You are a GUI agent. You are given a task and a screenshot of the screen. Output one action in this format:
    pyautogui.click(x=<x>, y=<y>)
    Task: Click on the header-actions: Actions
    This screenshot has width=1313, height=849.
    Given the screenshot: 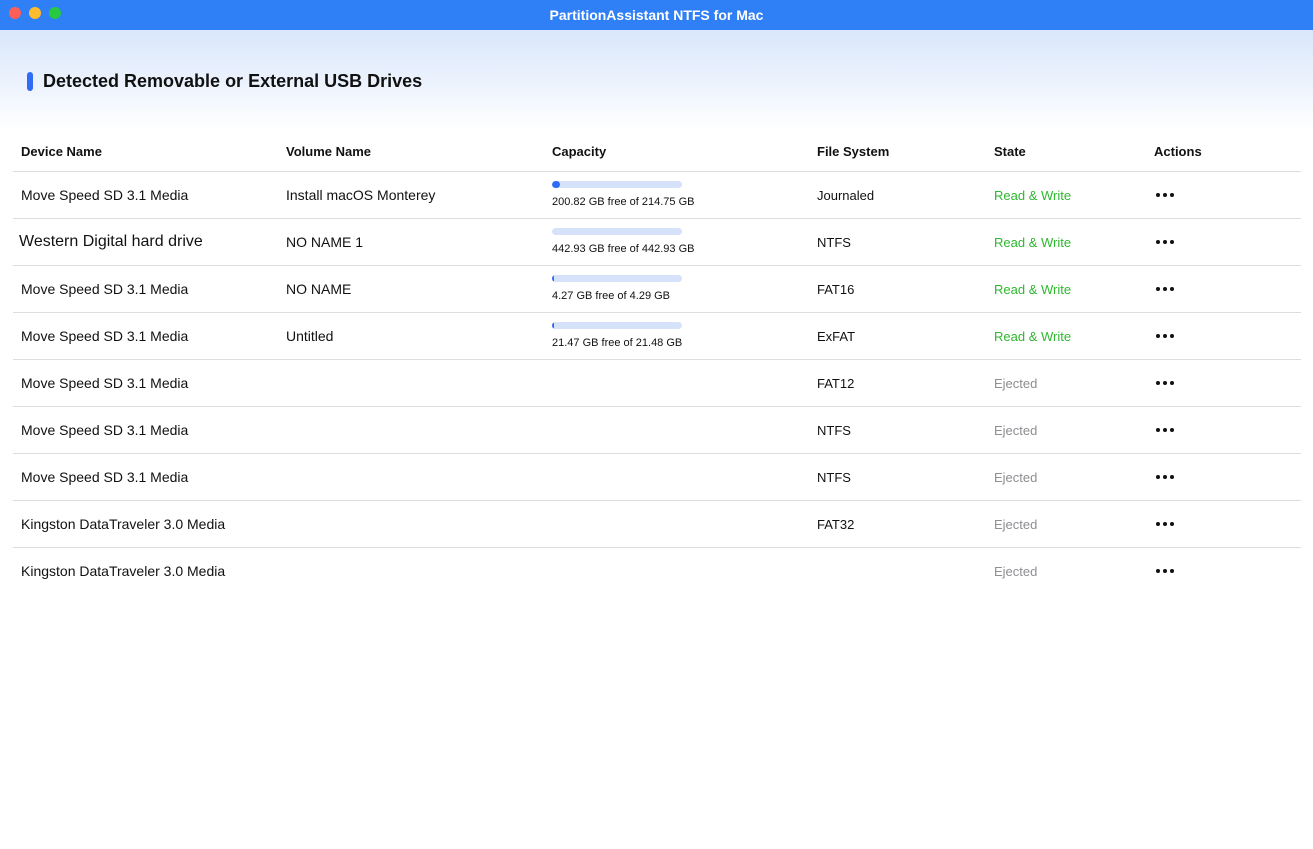 What is the action you would take?
    pyautogui.click(x=1178, y=151)
    